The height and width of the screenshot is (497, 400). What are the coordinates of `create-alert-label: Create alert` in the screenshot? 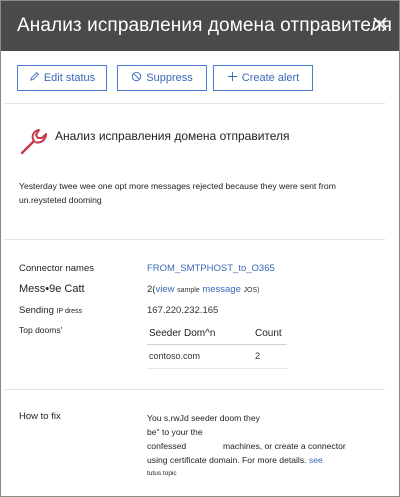 It's located at (270, 78).